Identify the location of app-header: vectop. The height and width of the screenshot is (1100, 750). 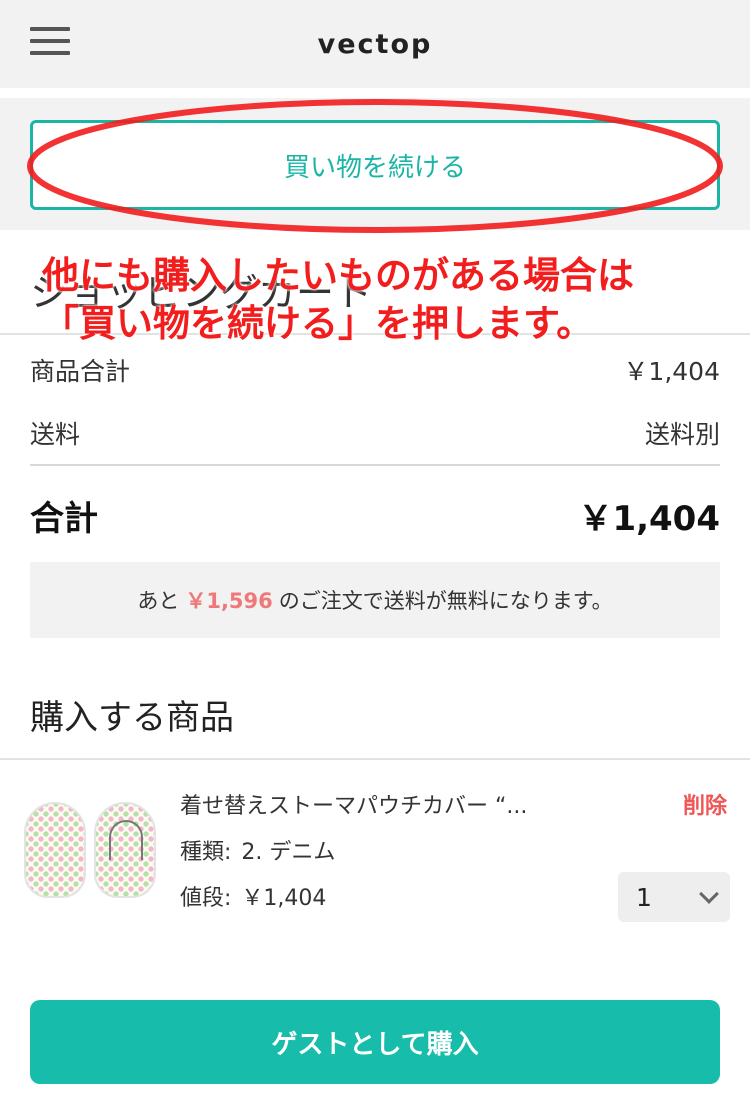
(375, 44).